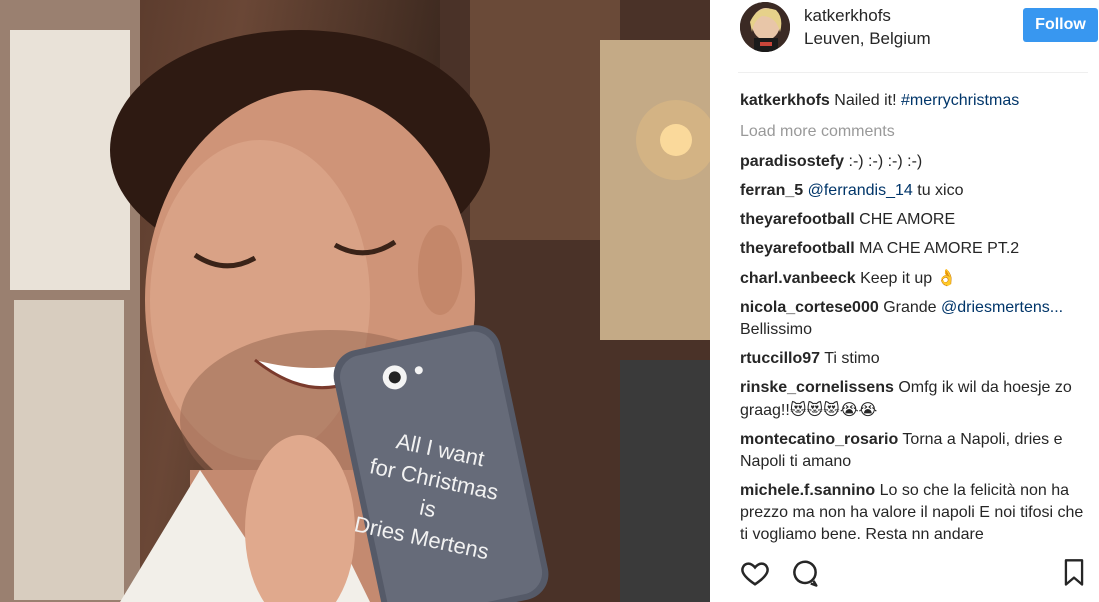  What do you see at coordinates (885, 161) in the screenshot?
I see `comment-text: :-) :-) :-) :-)` at bounding box center [885, 161].